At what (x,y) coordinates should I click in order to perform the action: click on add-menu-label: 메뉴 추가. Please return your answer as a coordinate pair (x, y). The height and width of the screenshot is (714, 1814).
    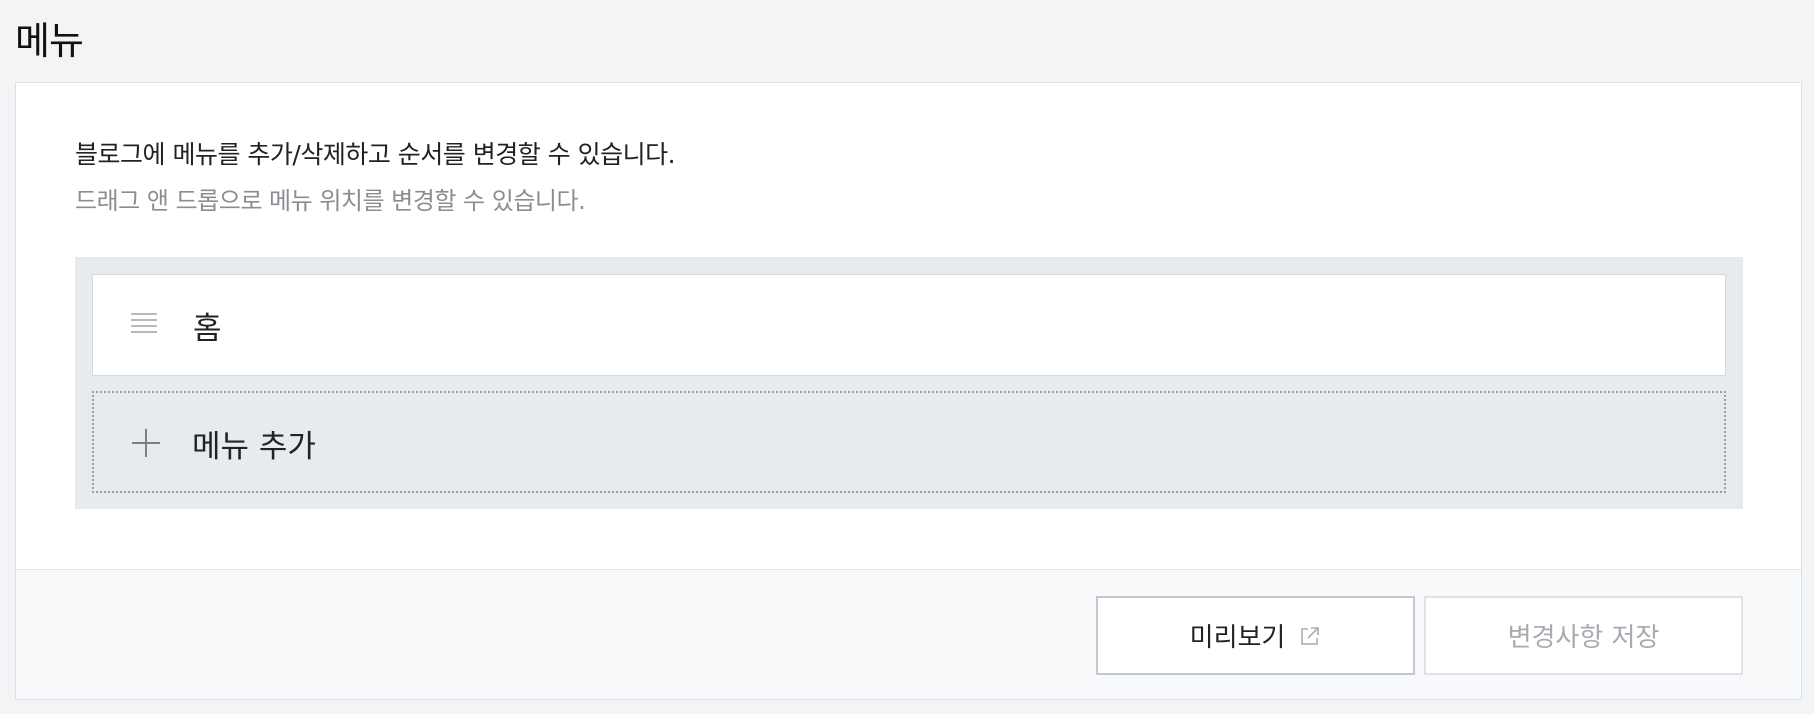
    Looking at the image, I should click on (254, 447).